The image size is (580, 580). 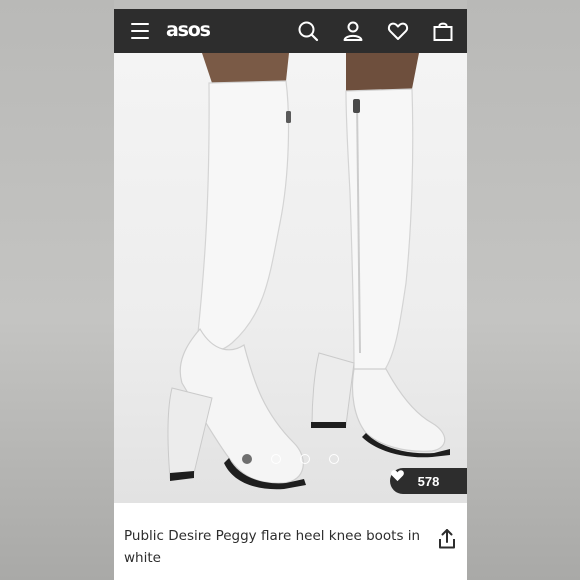 I want to click on left-leg-skin, so click(x=245, y=68).